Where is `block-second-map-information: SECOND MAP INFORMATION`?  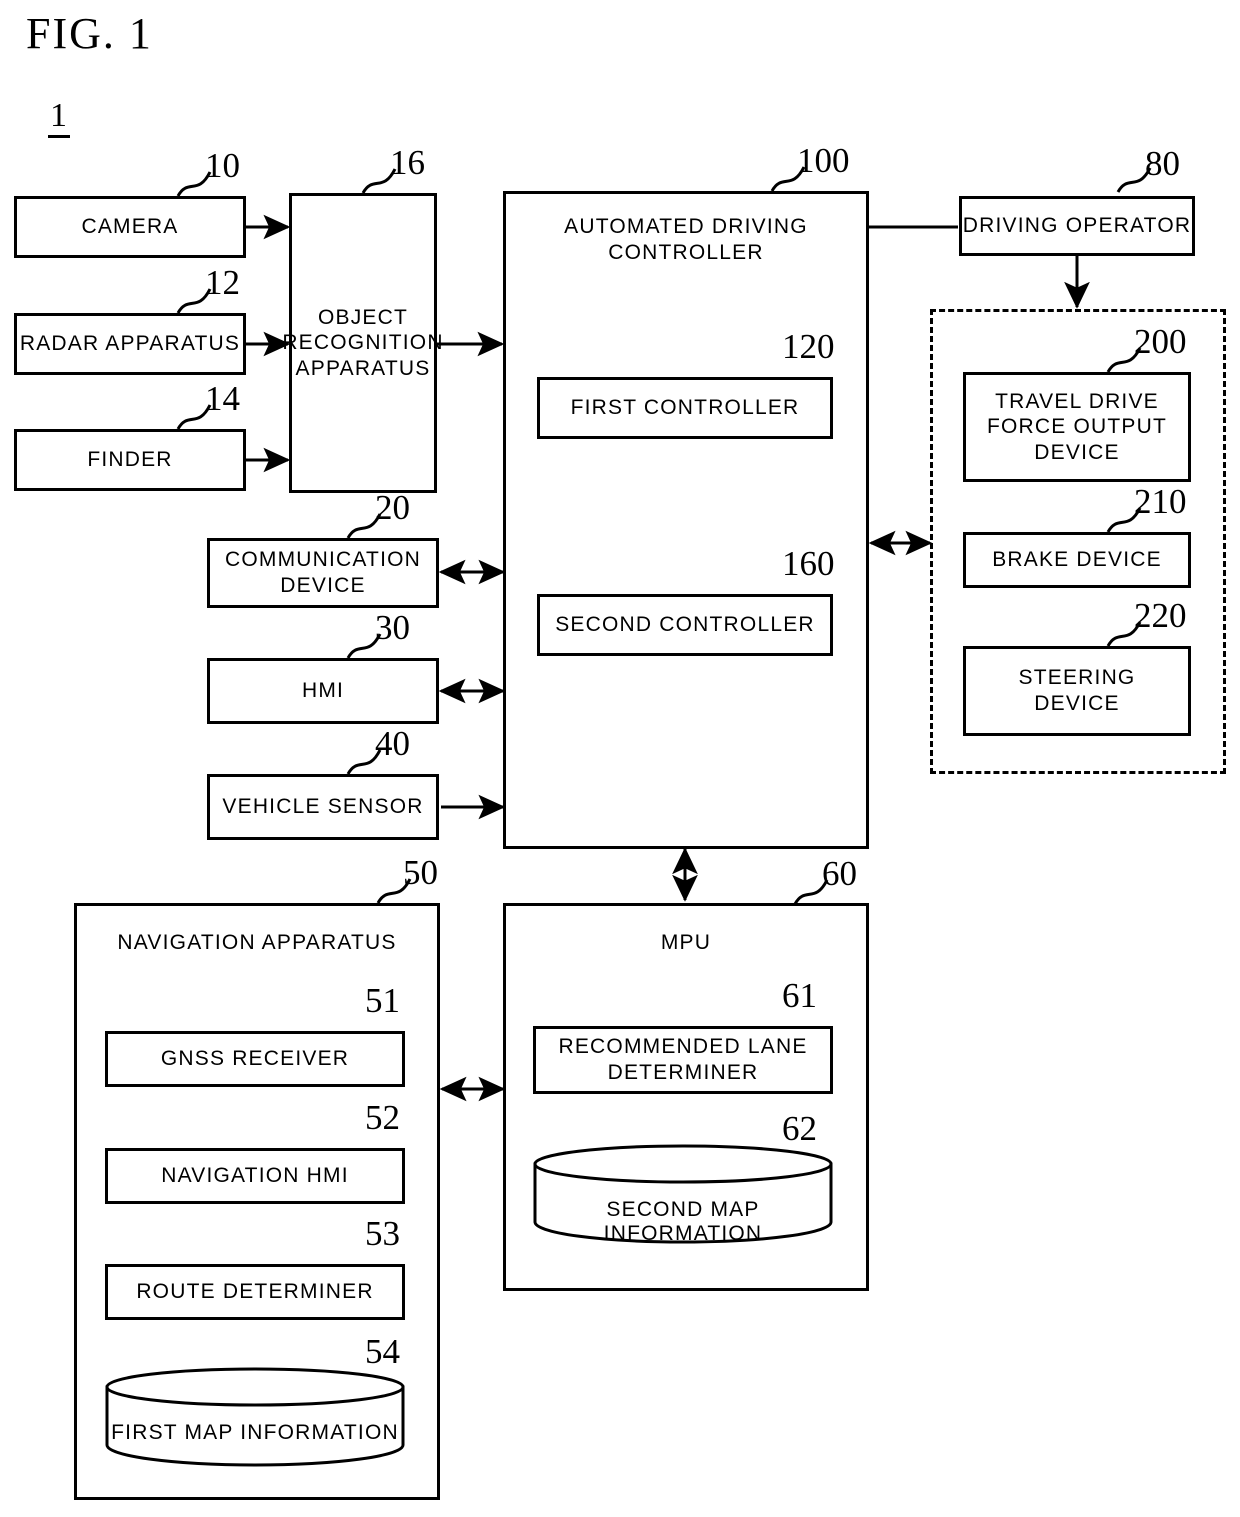
block-second-map-information: SECOND MAP INFORMATION is located at coordinates (683, 1196).